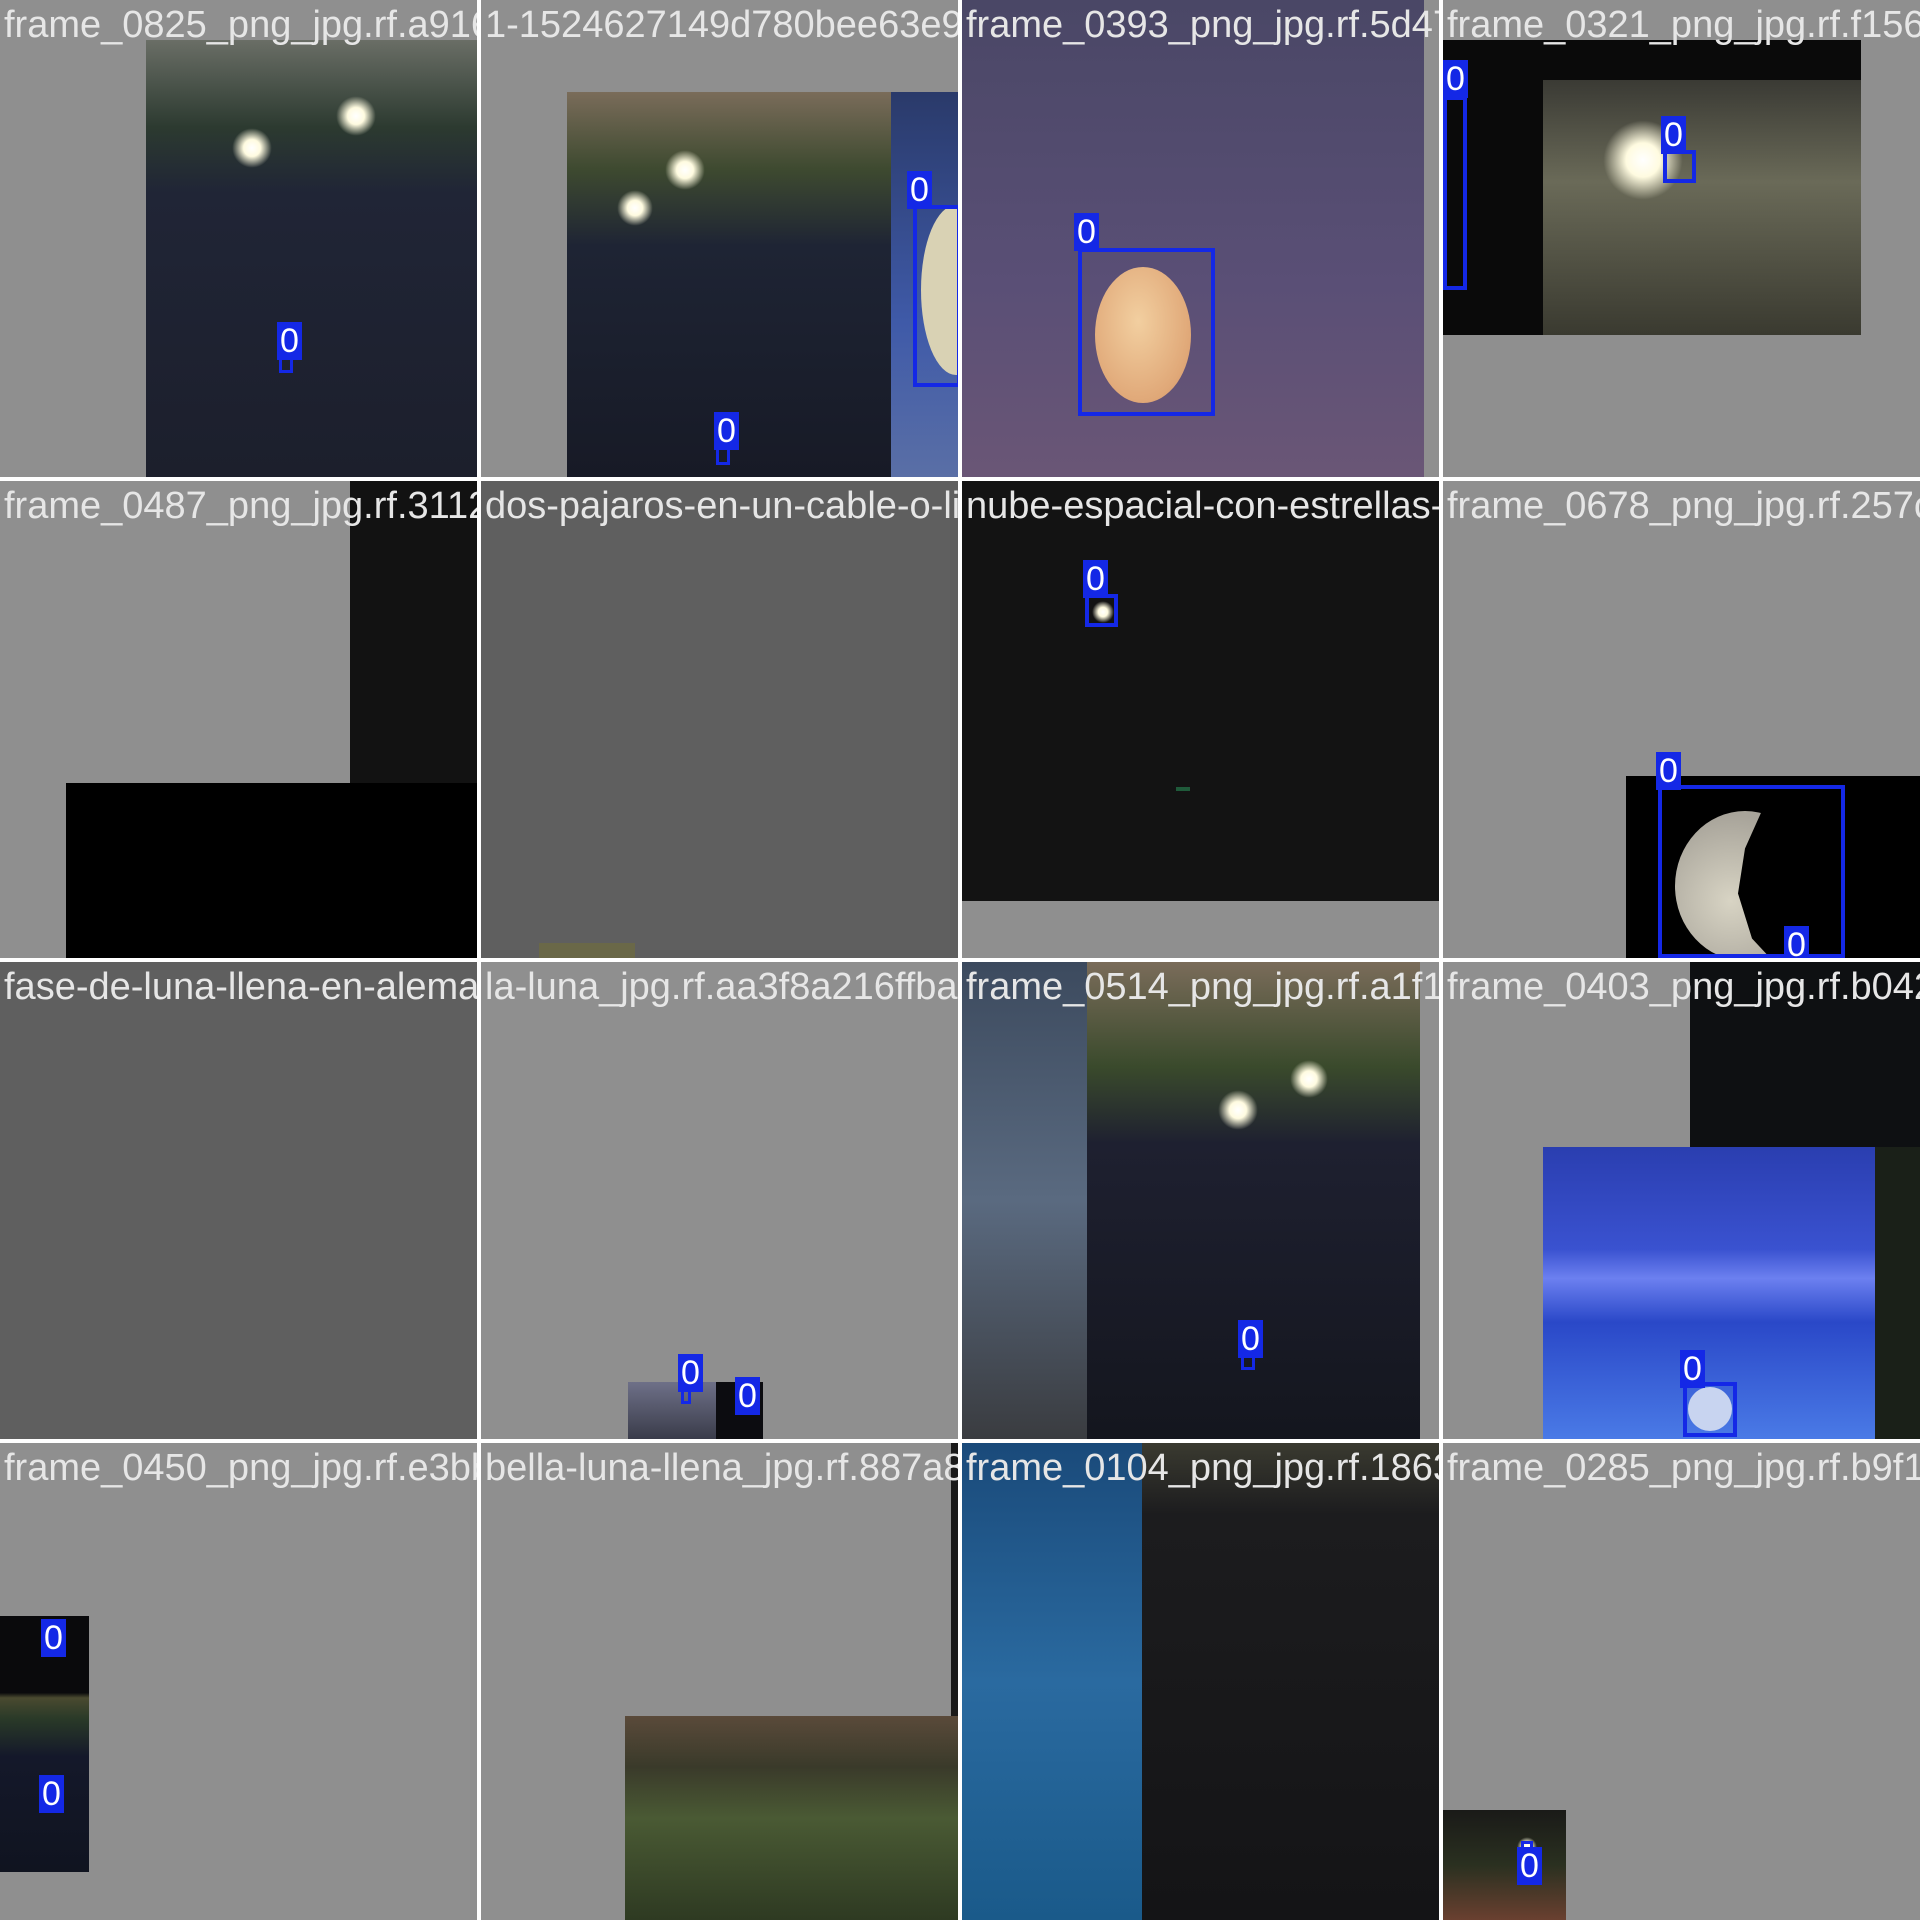 The image size is (1920, 1920). What do you see at coordinates (1429, 1200) in the screenshot?
I see `right-strip` at bounding box center [1429, 1200].